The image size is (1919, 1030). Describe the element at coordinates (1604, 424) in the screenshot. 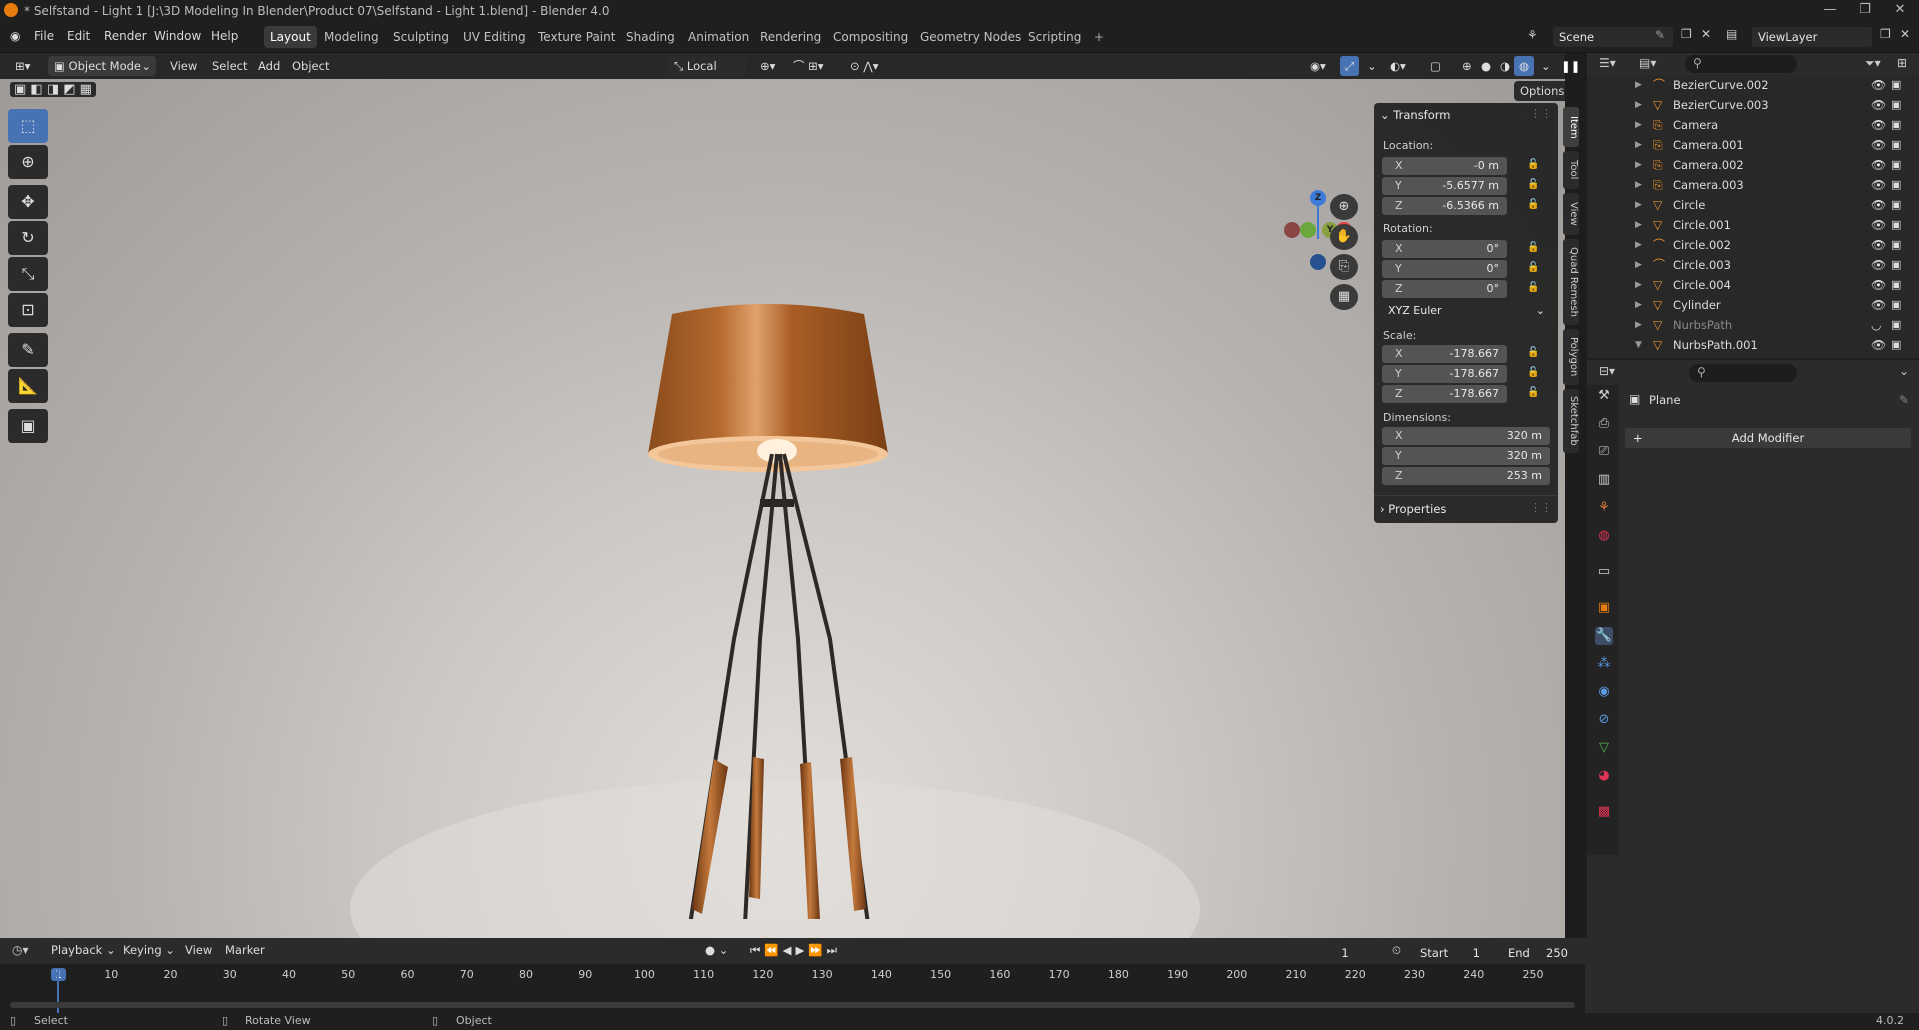

I see `render-properties-icon: ⎙` at that location.